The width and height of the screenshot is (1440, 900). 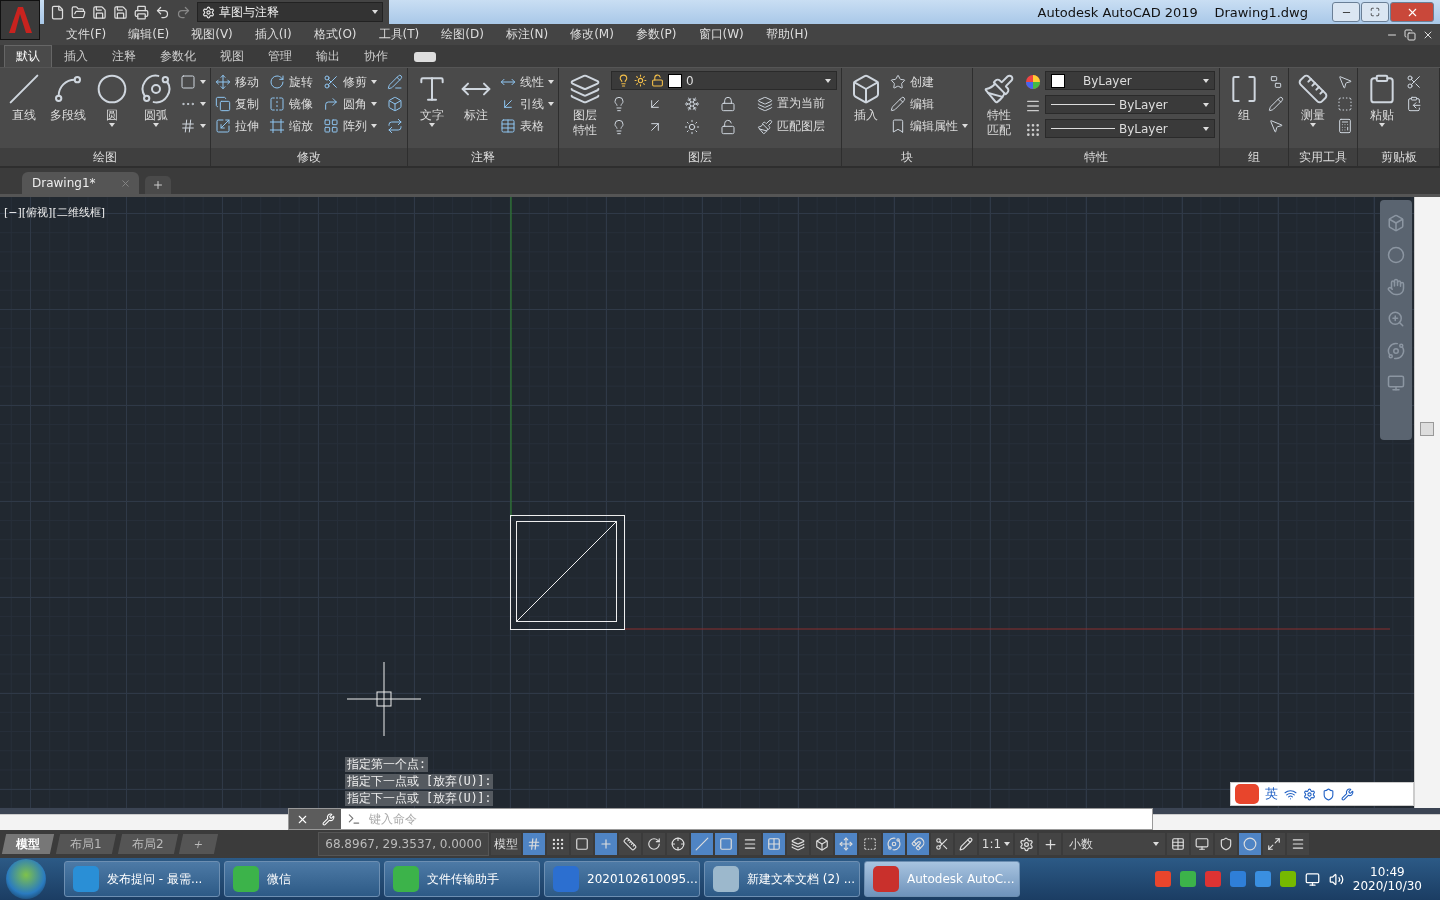 What do you see at coordinates (80, 183) in the screenshot?
I see `document-tab: Drawing1*` at bounding box center [80, 183].